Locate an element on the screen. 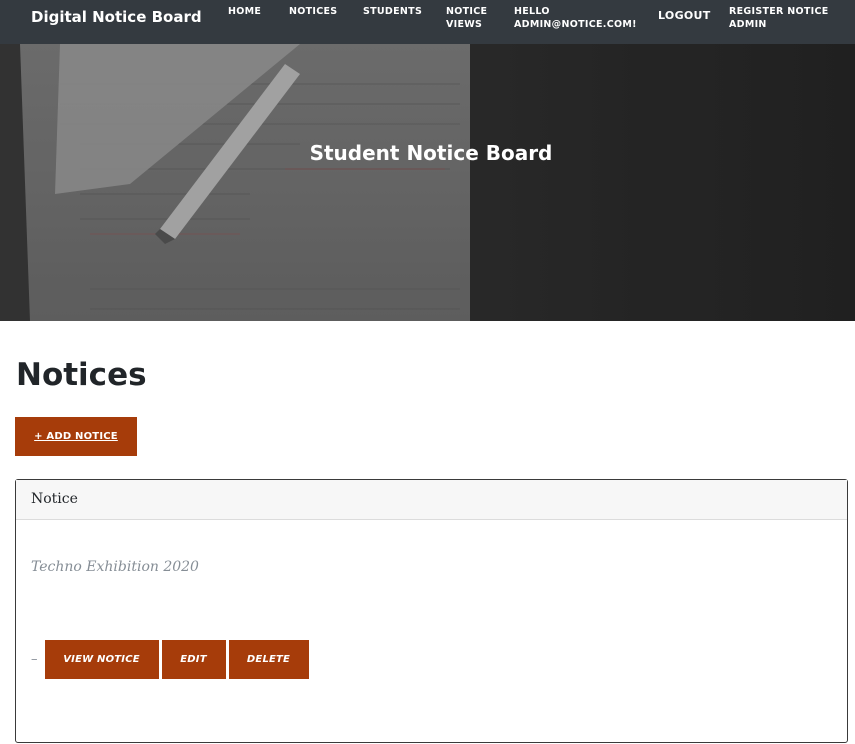 The image size is (855, 744). nav-home: HOME is located at coordinates (244, 11).